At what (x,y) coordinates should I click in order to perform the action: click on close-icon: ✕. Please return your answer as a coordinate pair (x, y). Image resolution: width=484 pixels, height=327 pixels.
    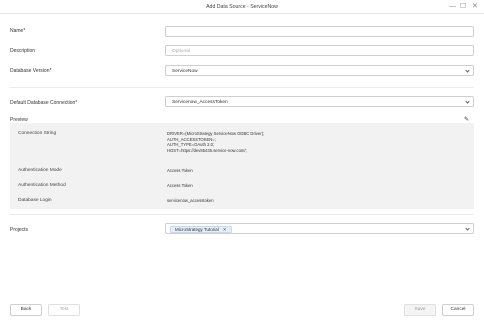
    Looking at the image, I should click on (475, 6).